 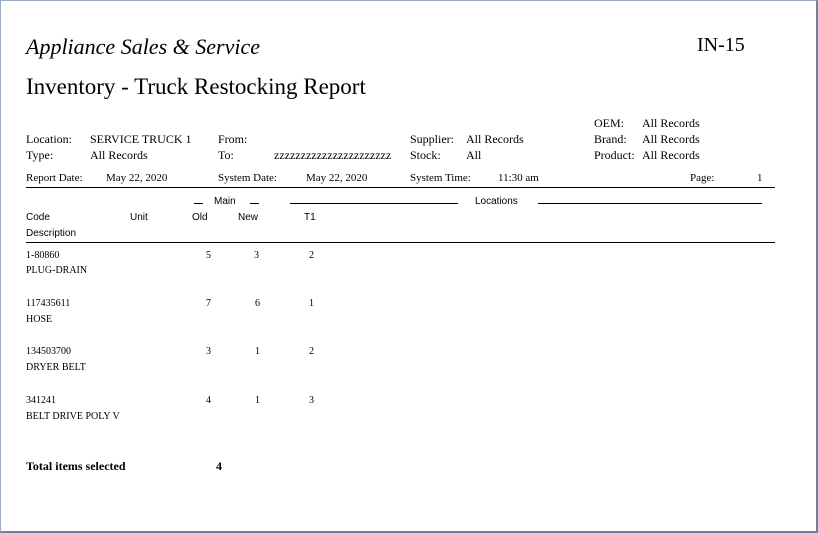 What do you see at coordinates (609, 123) in the screenshot?
I see `oem-label: OEM:` at bounding box center [609, 123].